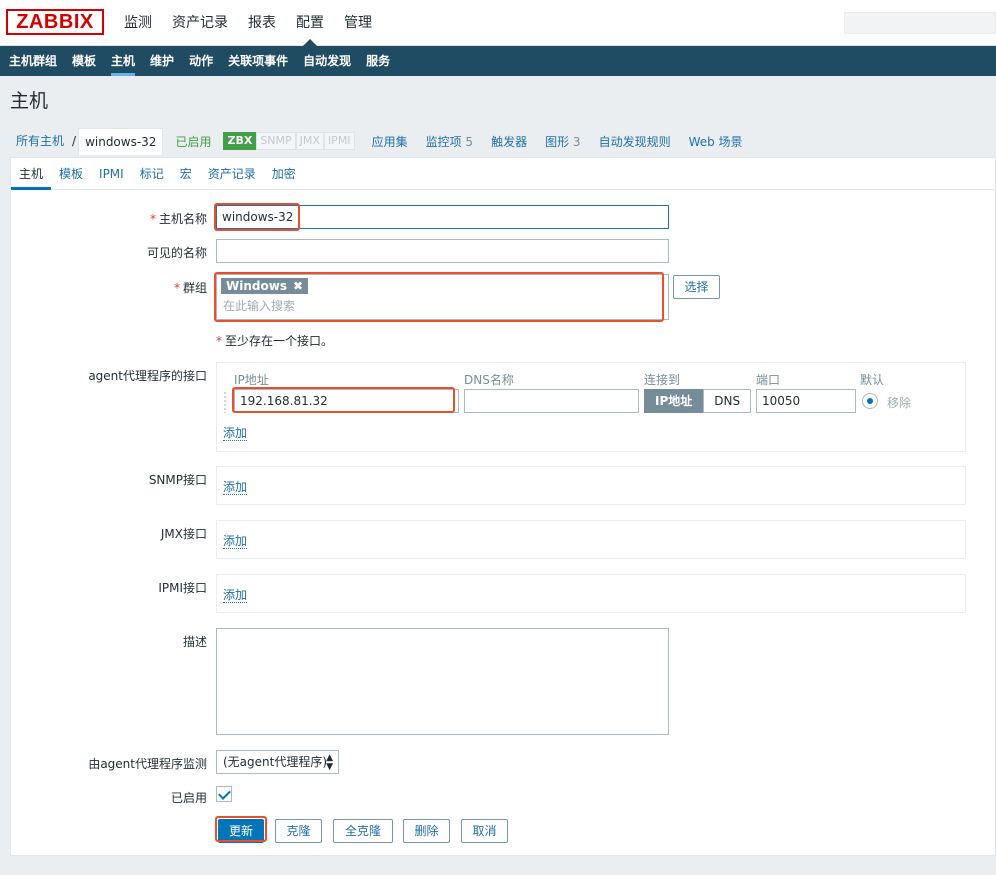 The image size is (996, 875). What do you see at coordinates (84, 61) in the screenshot?
I see `submenu-templates: 模板` at bounding box center [84, 61].